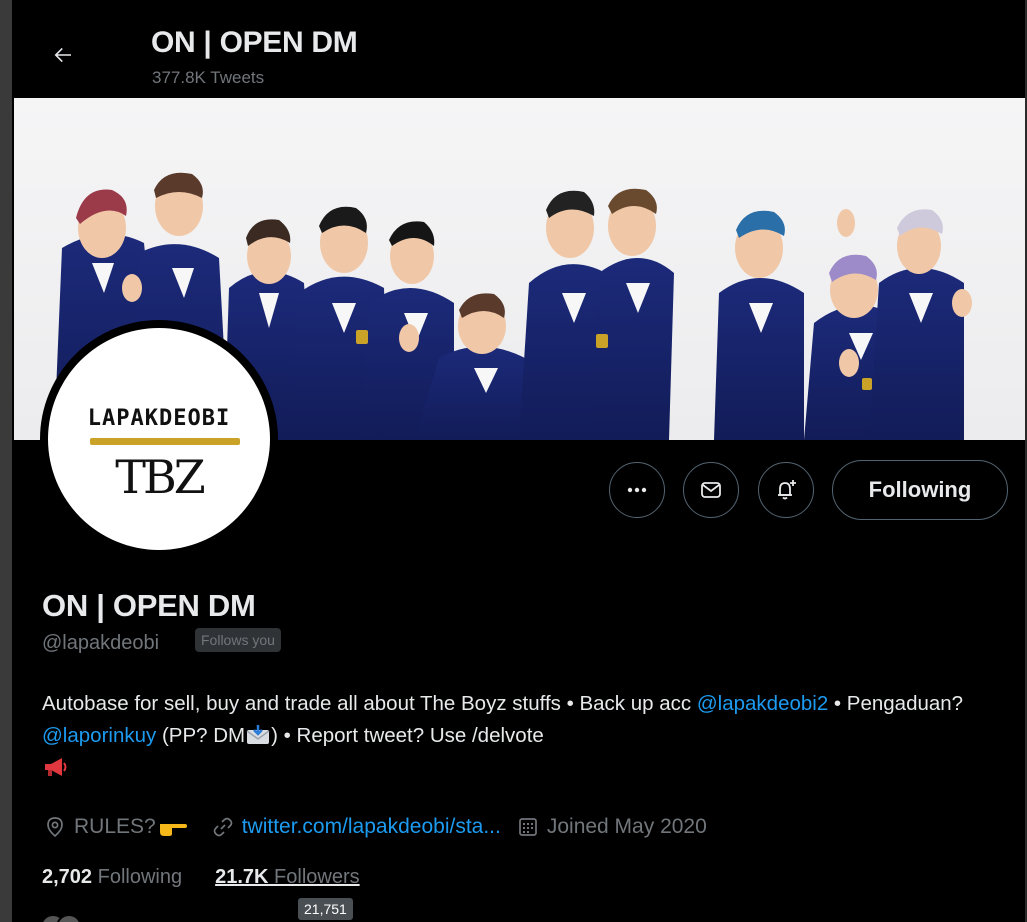 The height and width of the screenshot is (922, 1027). What do you see at coordinates (527, 827) in the screenshot?
I see `calendar-icon` at bounding box center [527, 827].